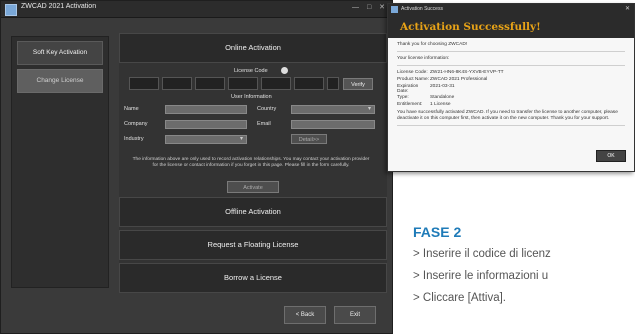 This screenshot has height=334, width=635. I want to click on company-label: Company, so click(136, 124).